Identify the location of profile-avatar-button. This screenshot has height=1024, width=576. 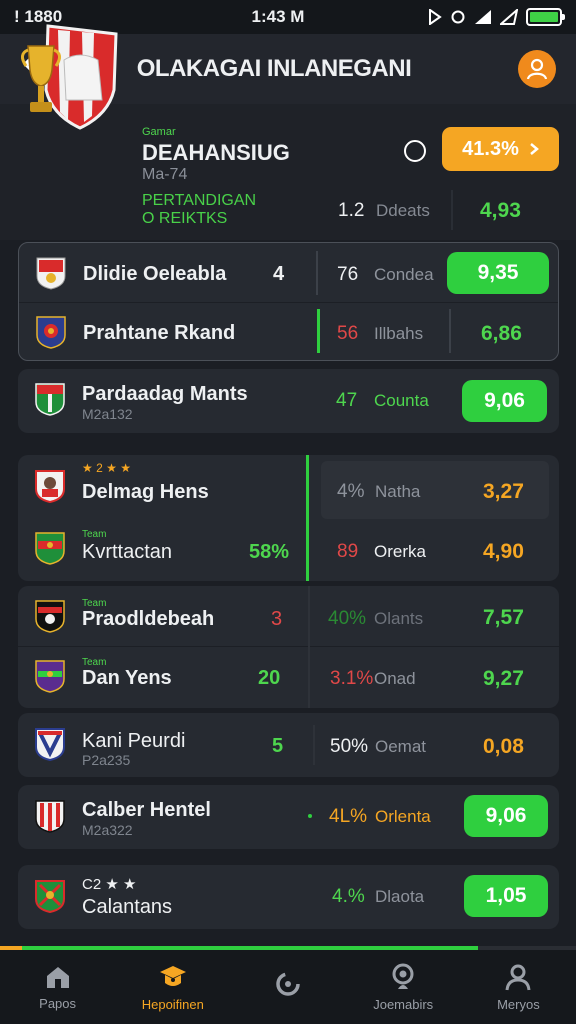
(537, 69).